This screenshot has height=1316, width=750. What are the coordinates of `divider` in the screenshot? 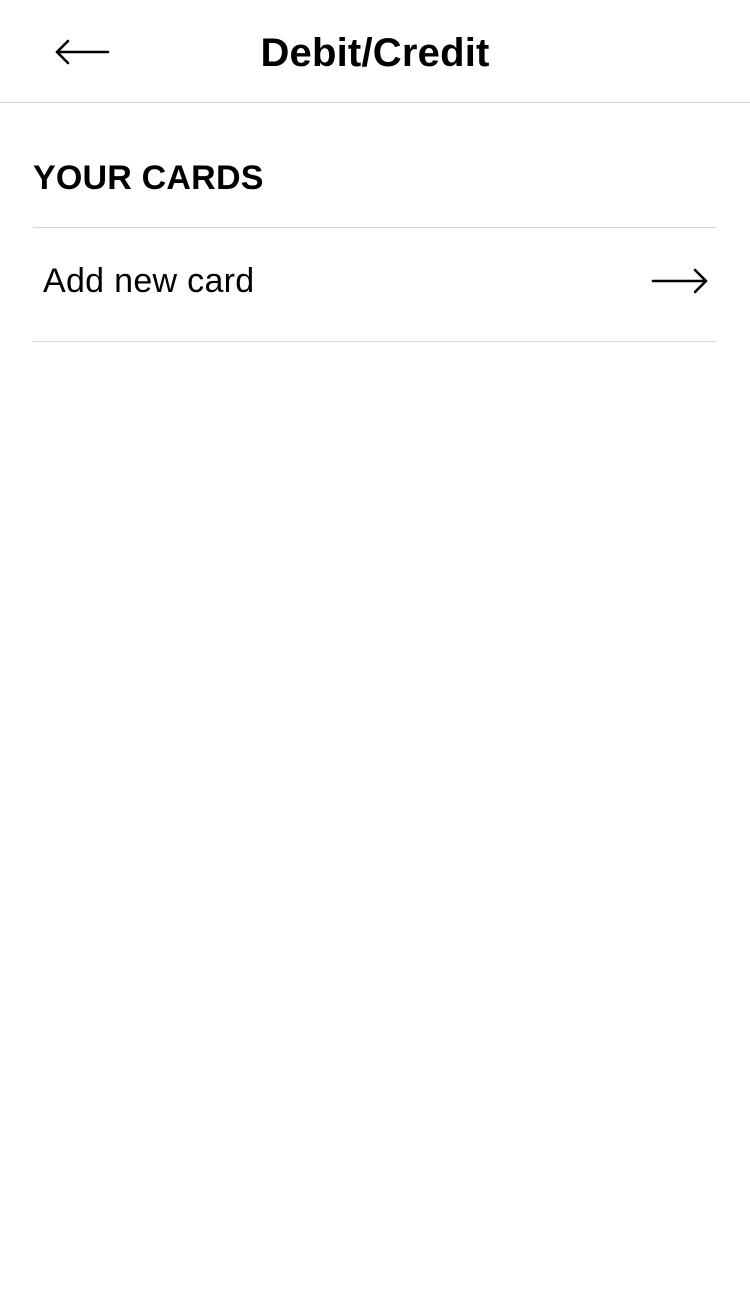 It's located at (375, 341).